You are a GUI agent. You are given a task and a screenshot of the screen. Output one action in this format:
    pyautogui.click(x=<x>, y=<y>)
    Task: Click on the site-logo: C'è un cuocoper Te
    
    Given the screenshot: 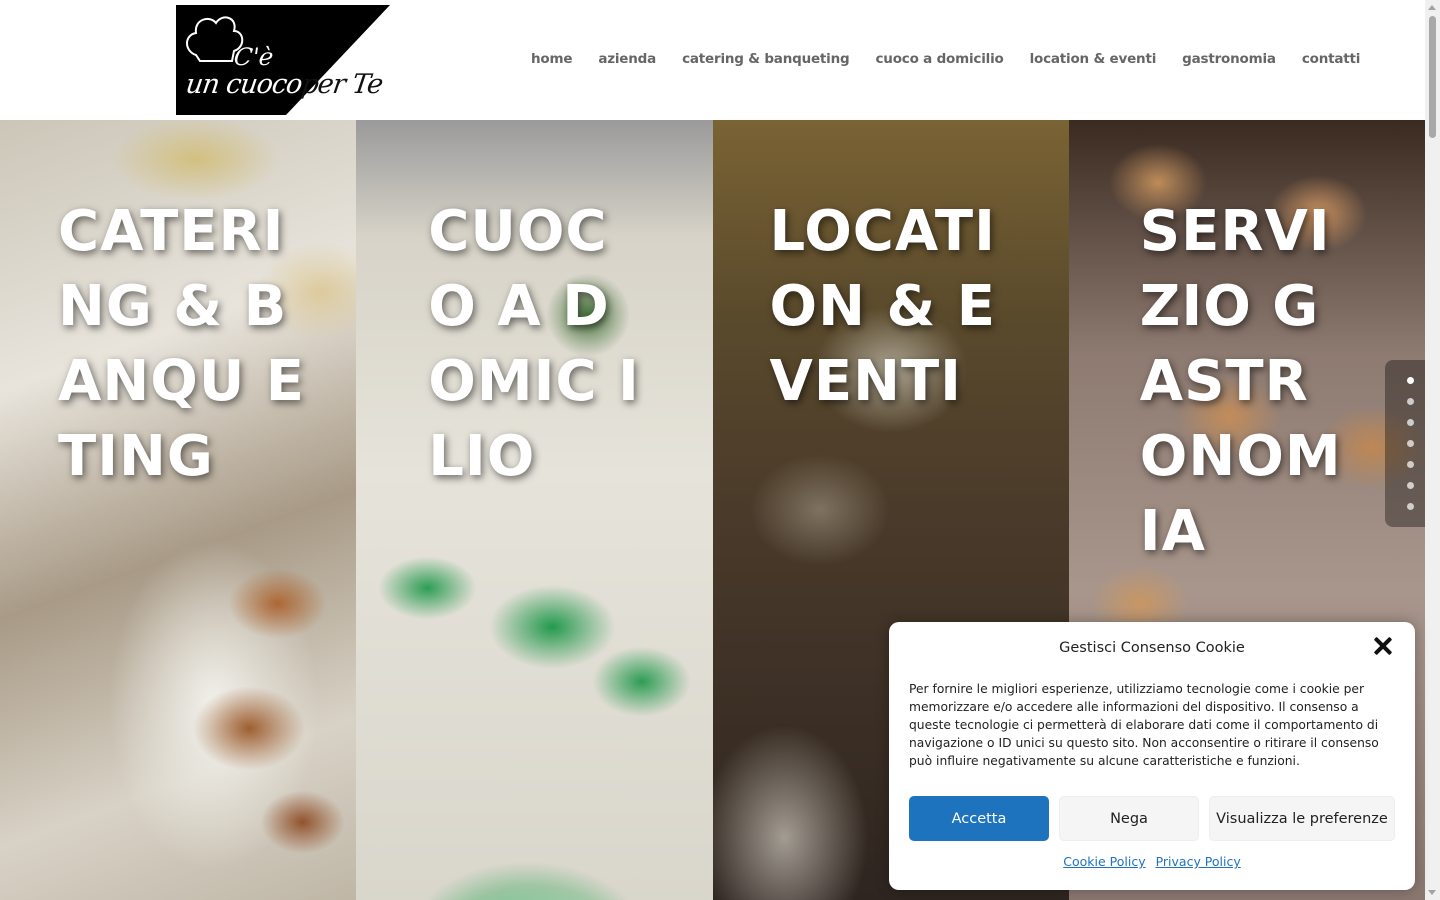 What is the action you would take?
    pyautogui.click(x=283, y=60)
    